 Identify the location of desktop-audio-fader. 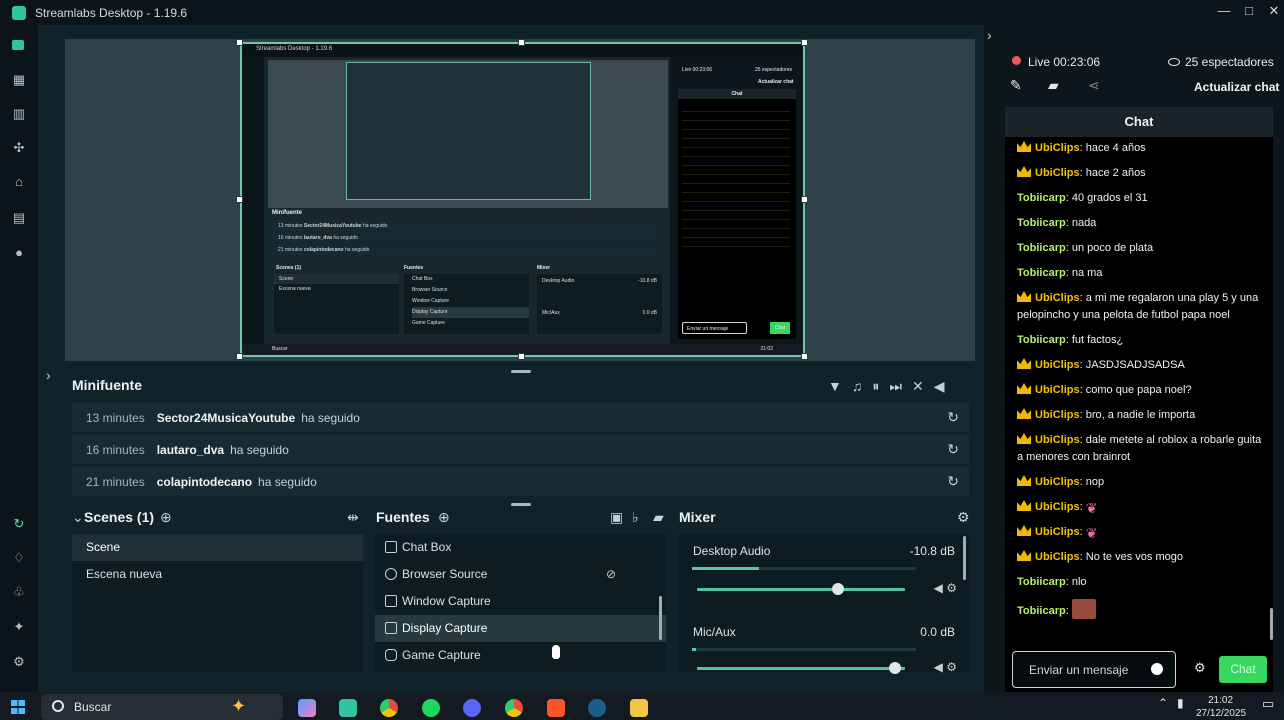
(801, 589).